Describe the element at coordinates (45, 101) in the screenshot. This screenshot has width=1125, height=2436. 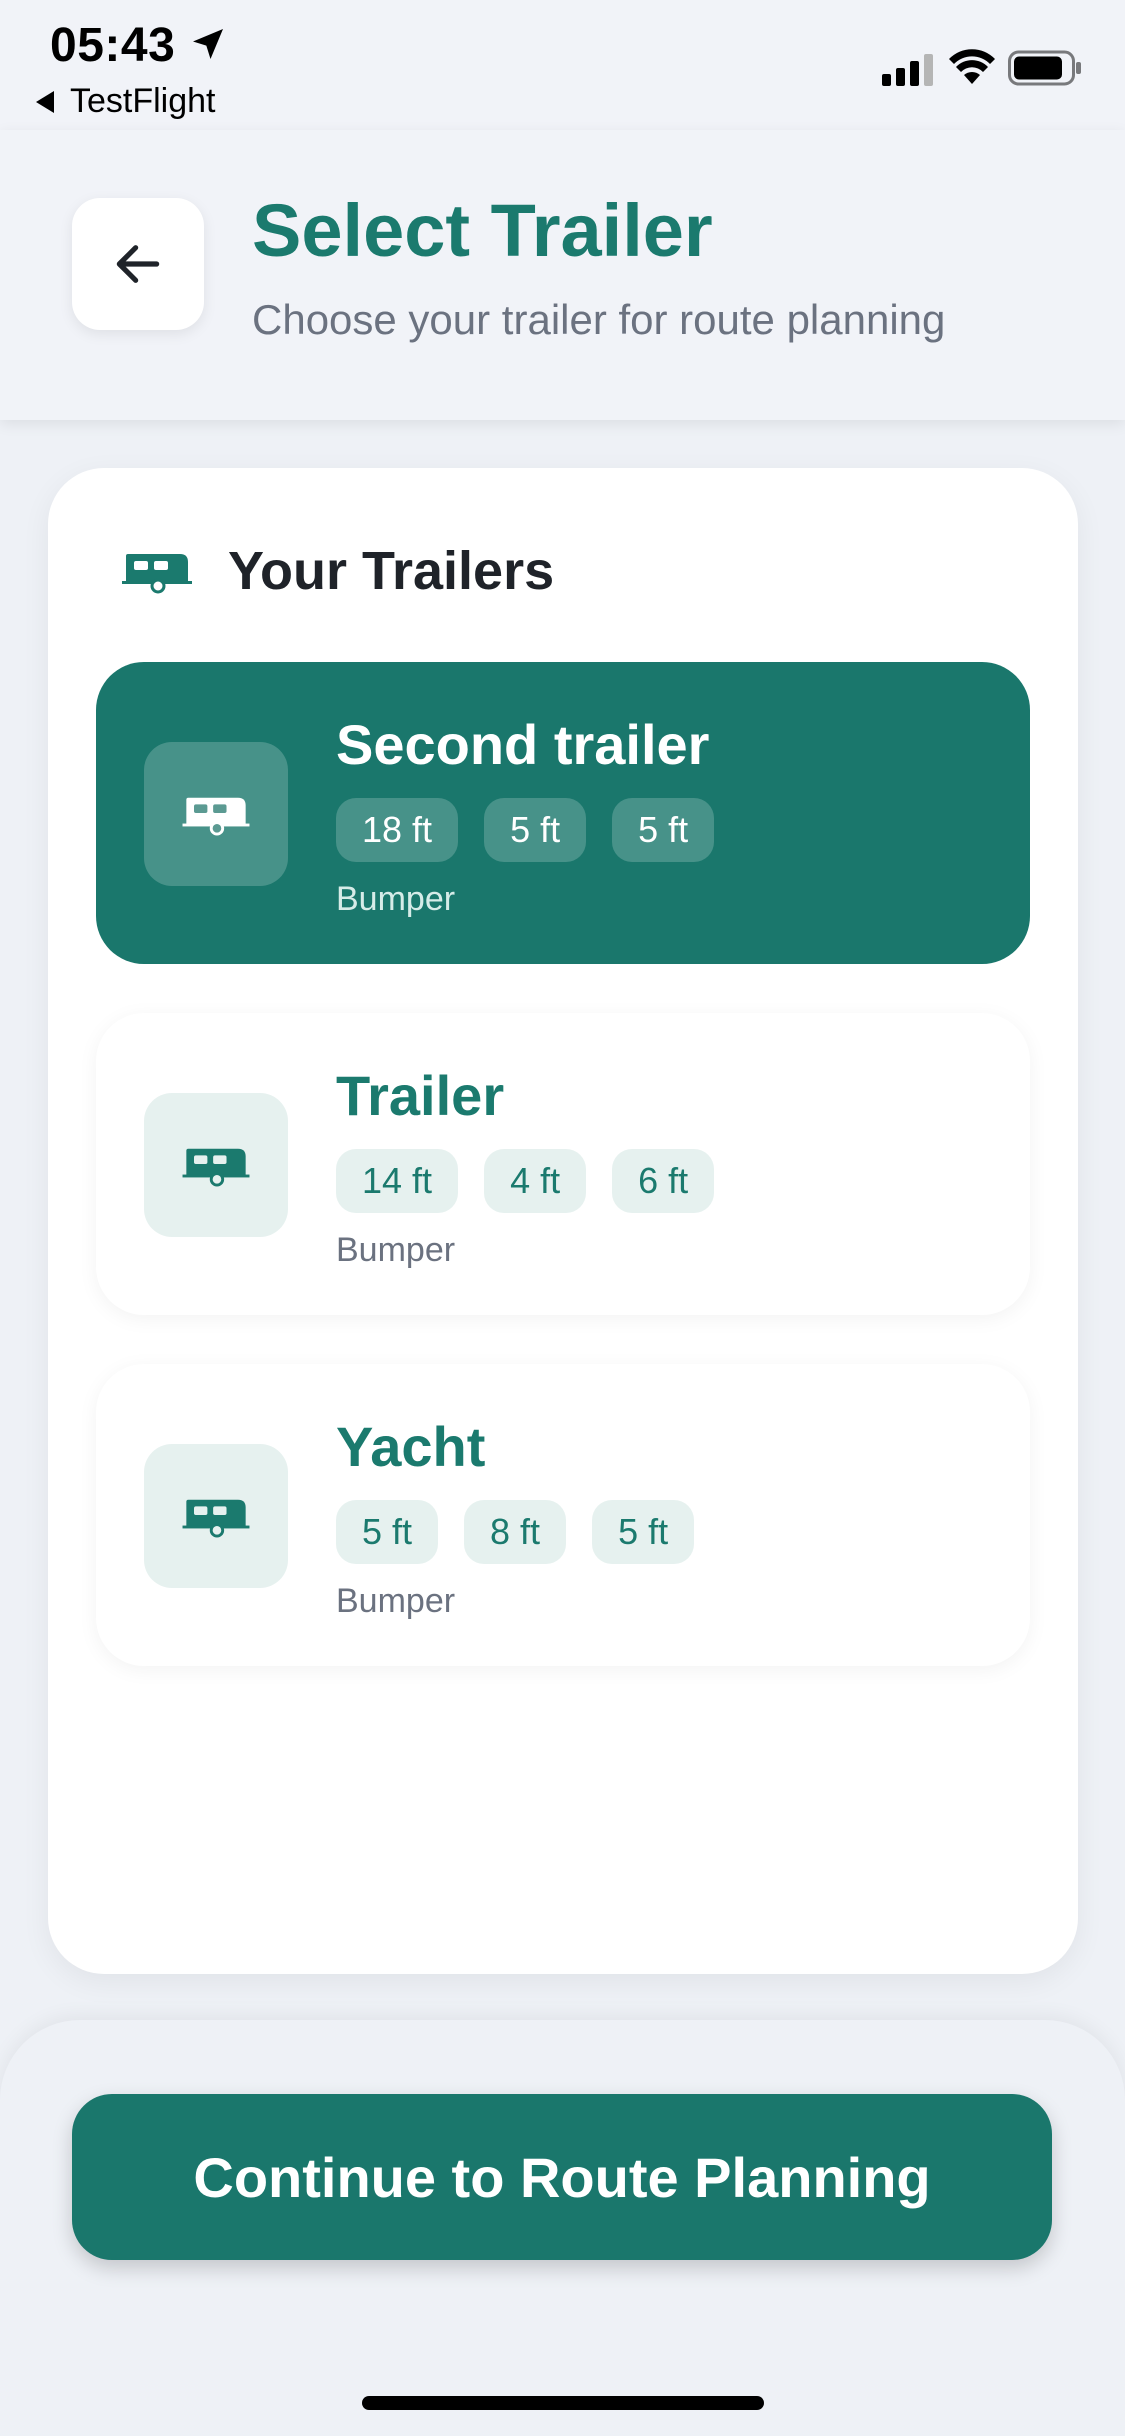
I see `back-triangle-icon` at that location.